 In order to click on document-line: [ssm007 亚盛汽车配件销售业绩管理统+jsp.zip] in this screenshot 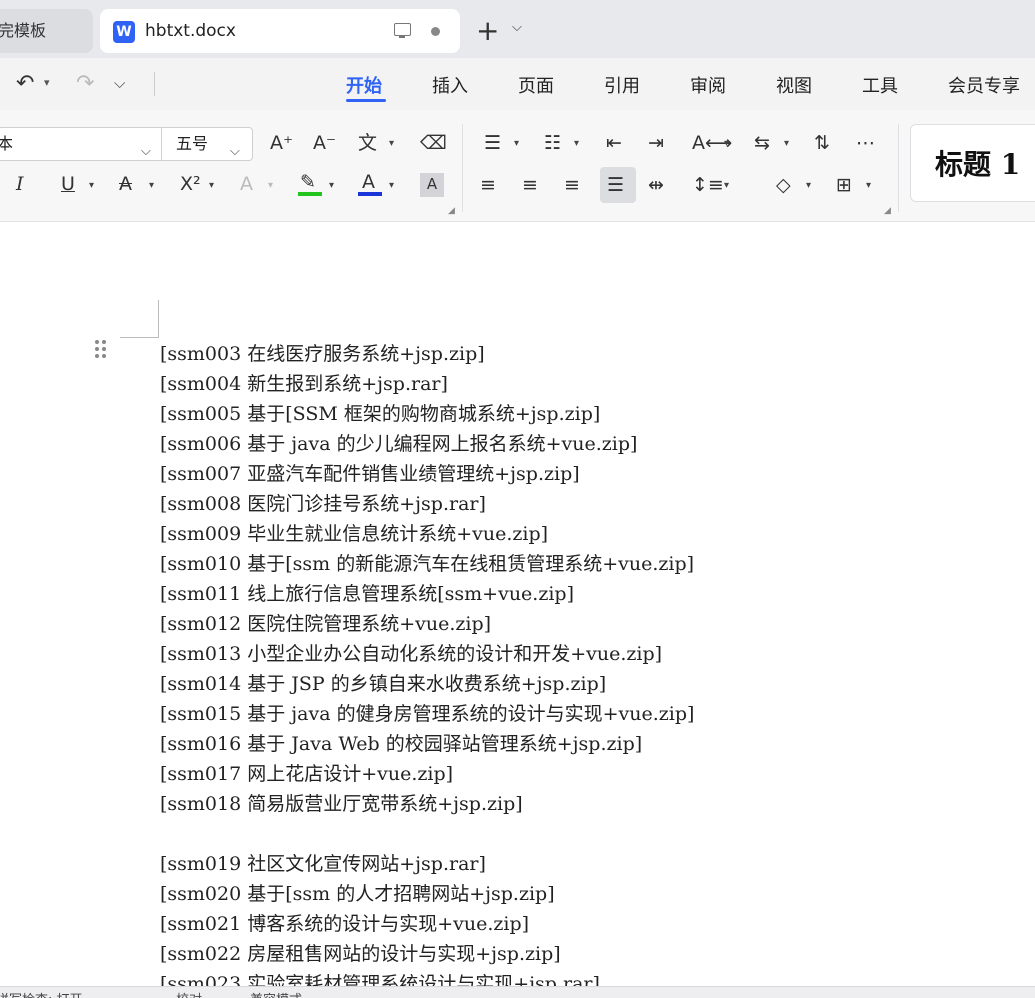, I will do `click(590, 474)`.